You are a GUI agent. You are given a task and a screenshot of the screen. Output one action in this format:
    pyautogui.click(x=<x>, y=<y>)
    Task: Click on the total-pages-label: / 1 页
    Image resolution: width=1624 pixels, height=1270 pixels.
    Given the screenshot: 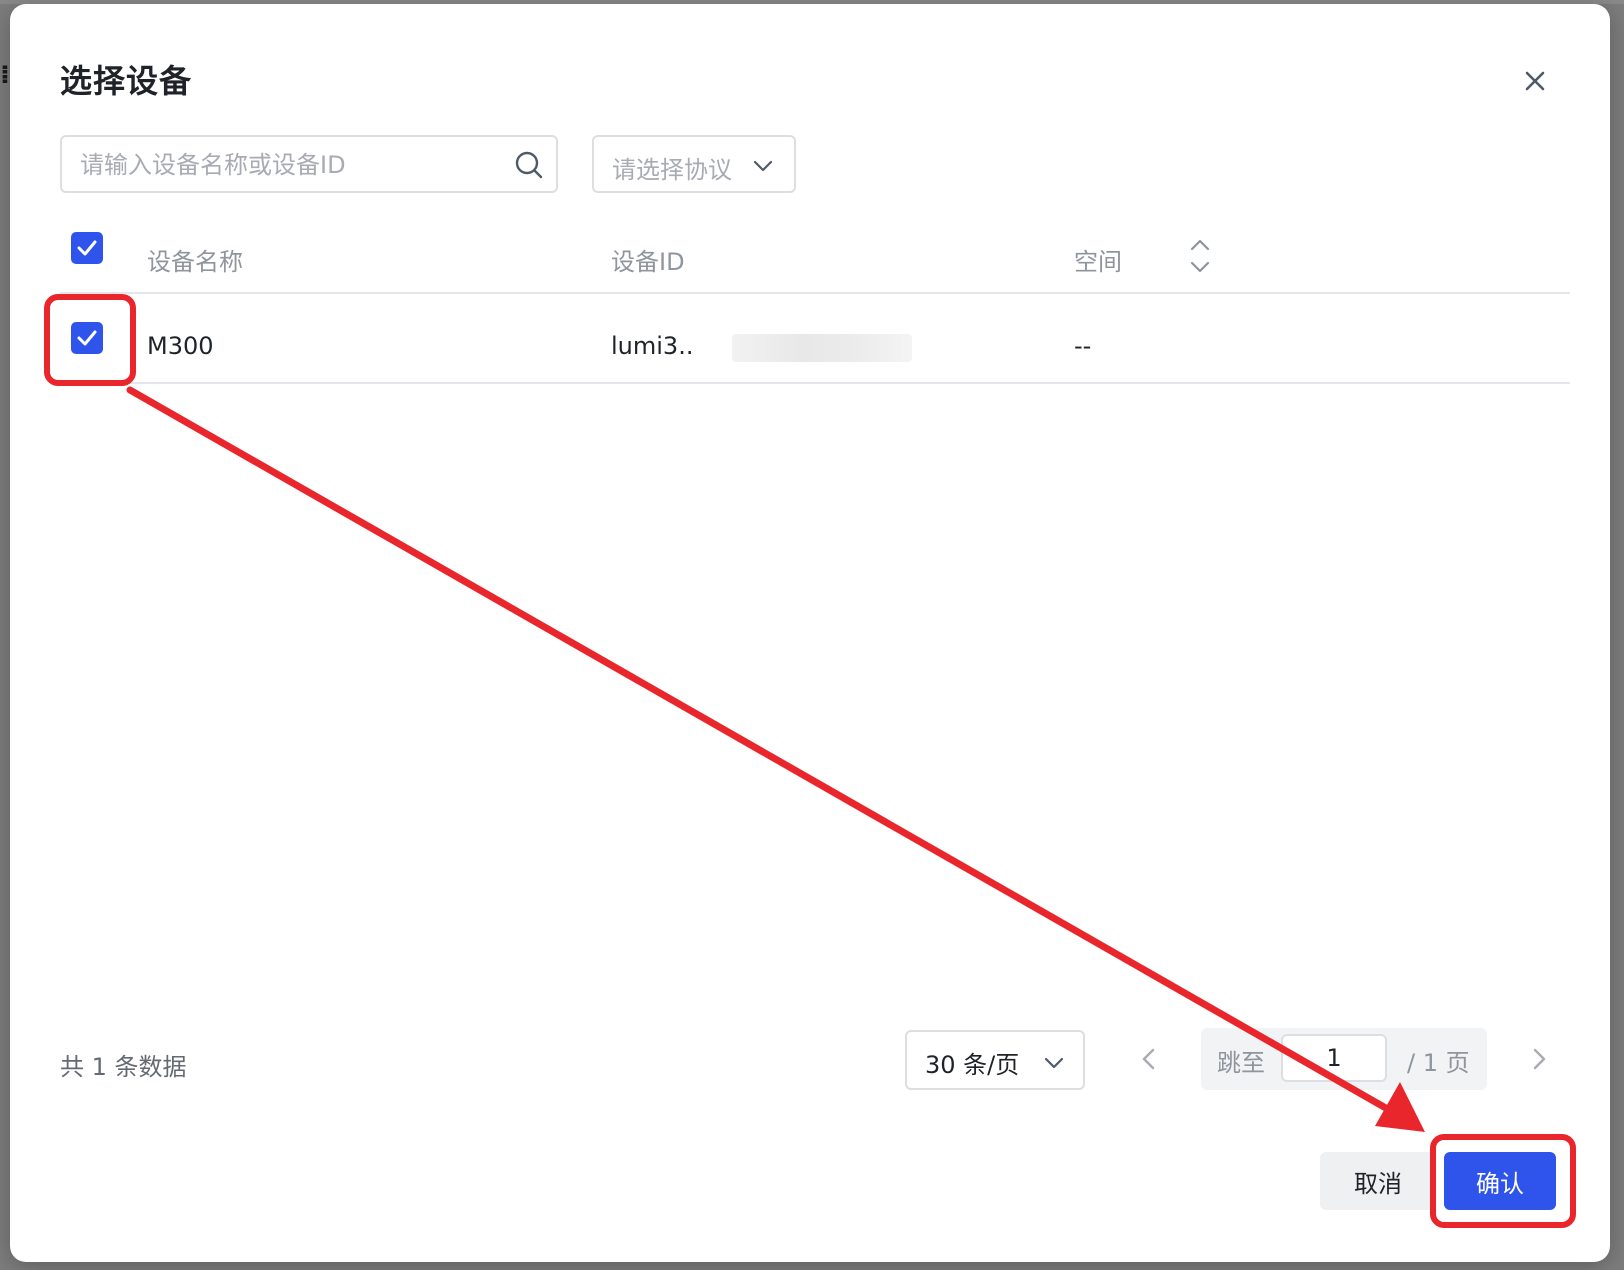 What is the action you would take?
    pyautogui.click(x=1438, y=1063)
    